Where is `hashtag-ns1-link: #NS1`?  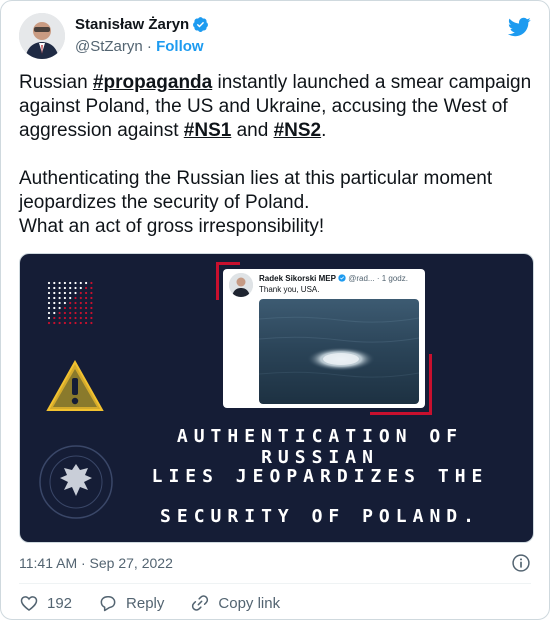 hashtag-ns1-link: #NS1 is located at coordinates (208, 130).